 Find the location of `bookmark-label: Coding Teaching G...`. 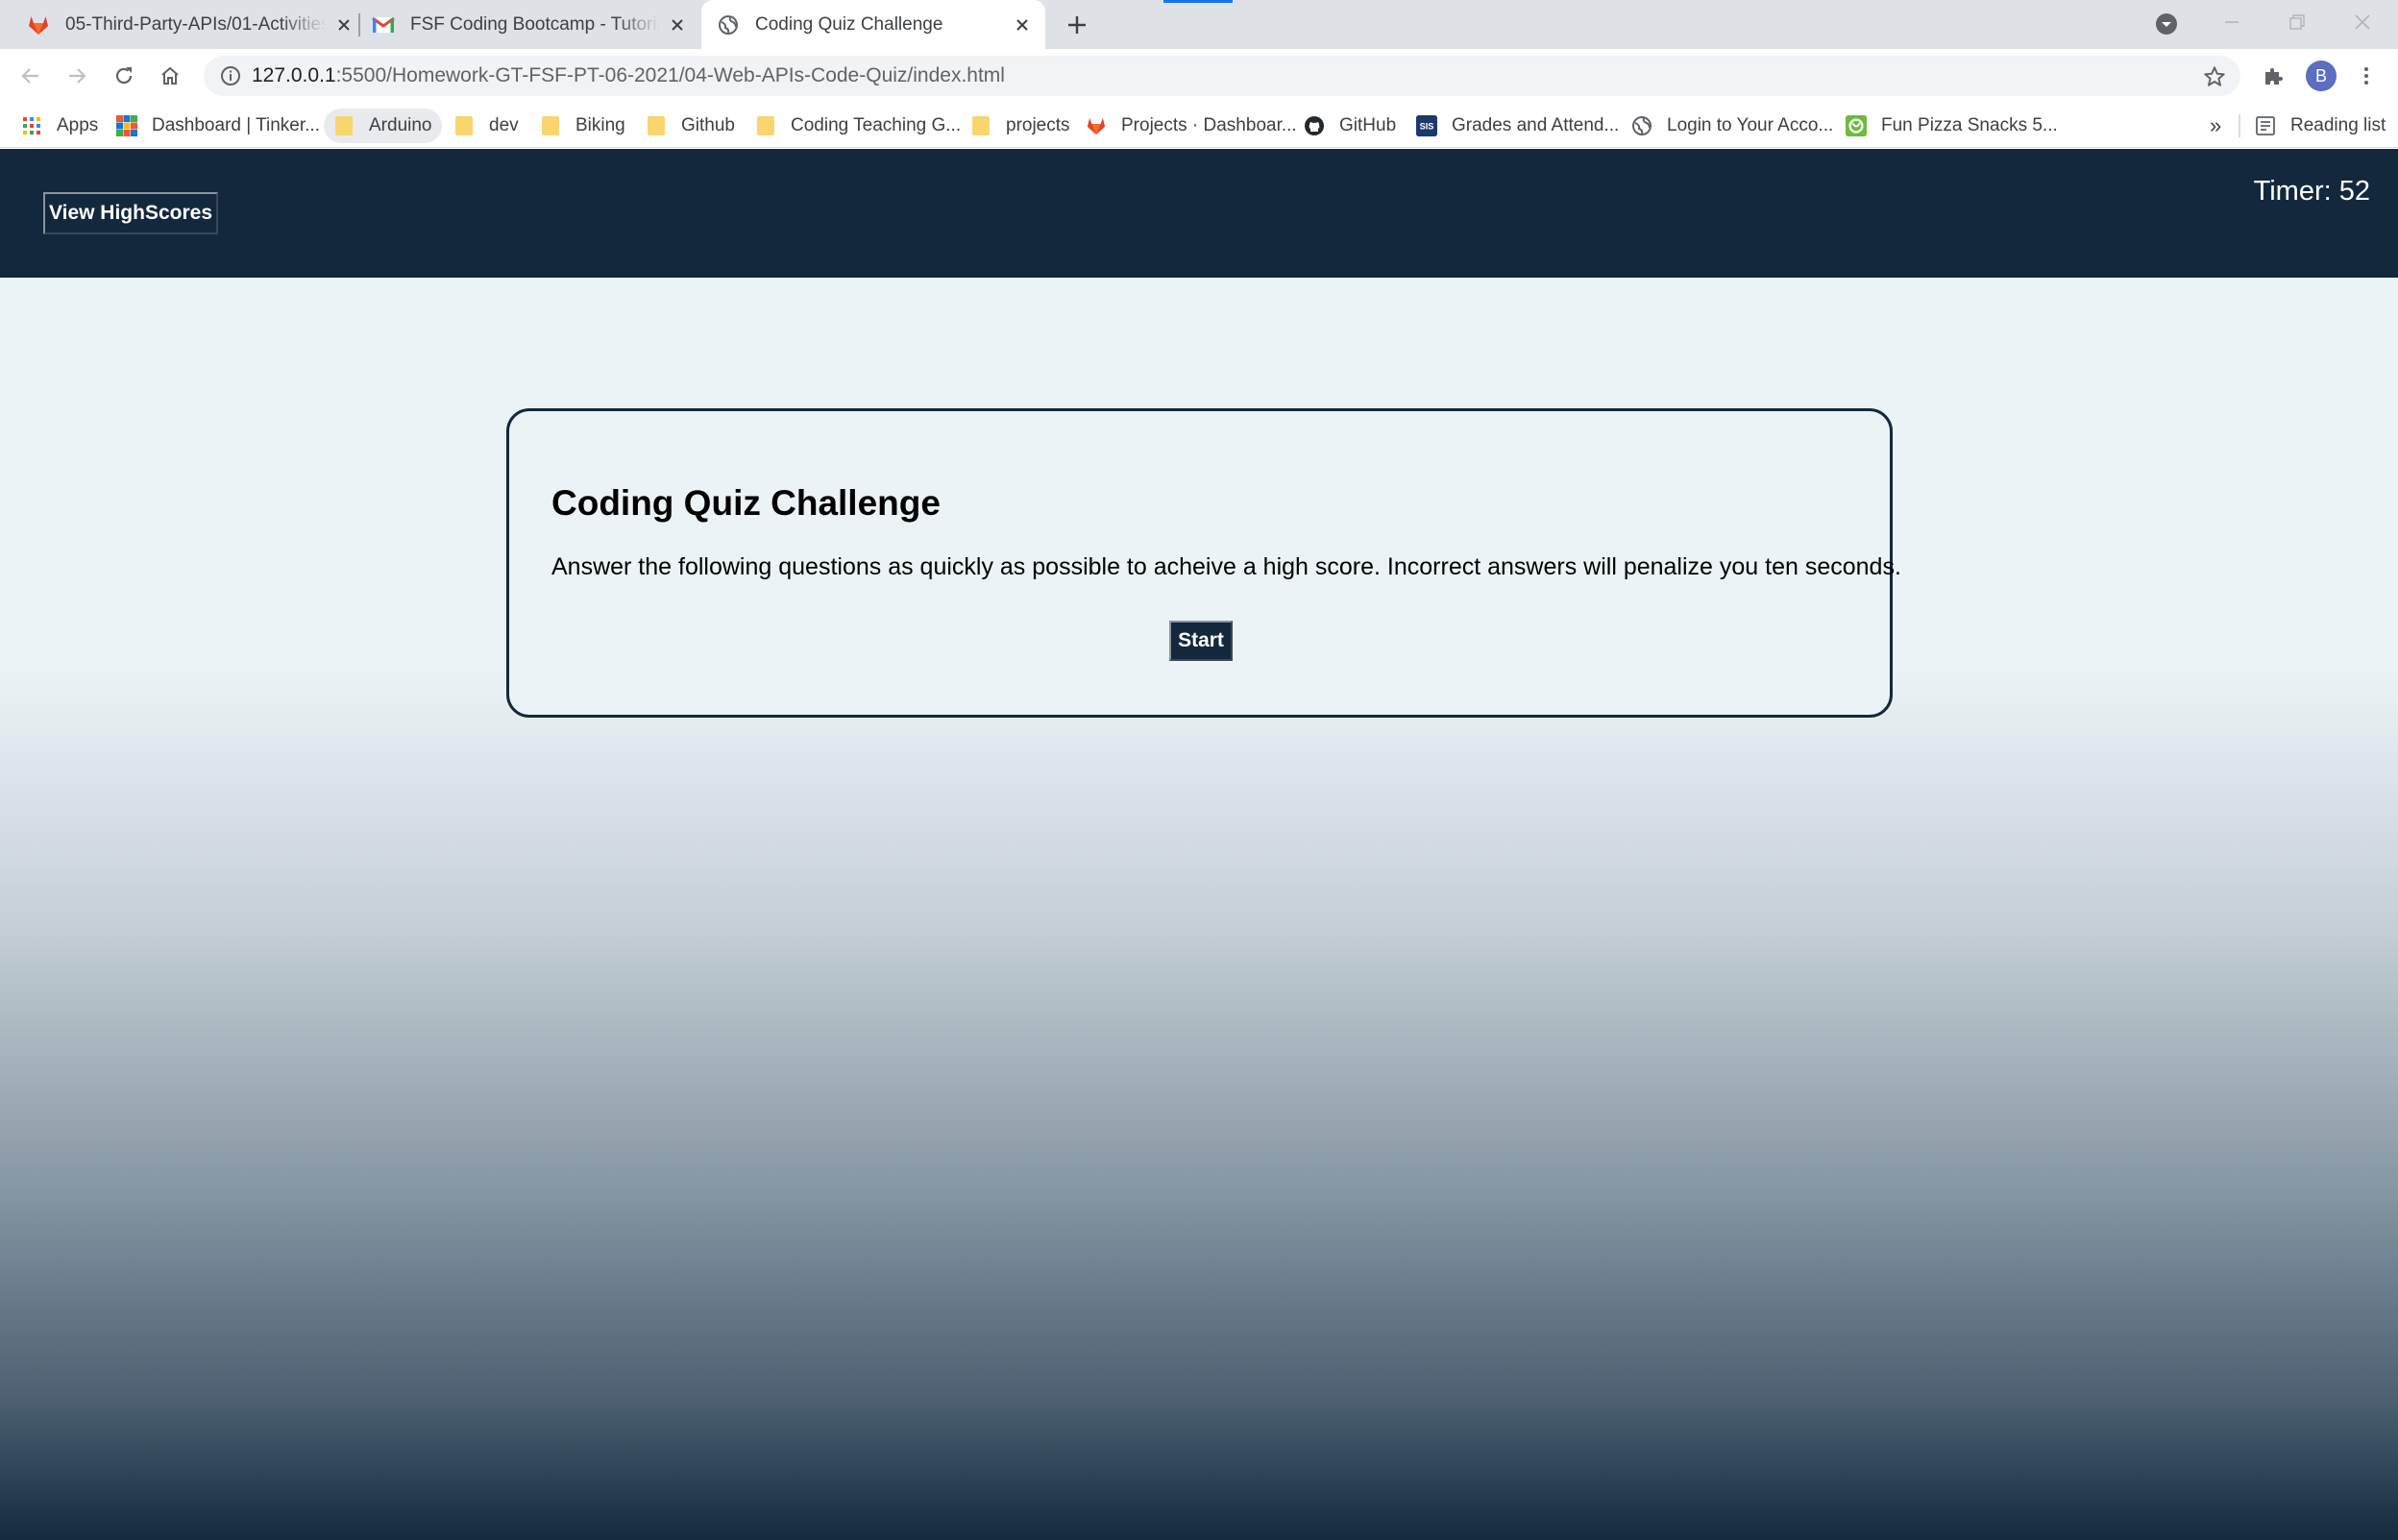

bookmark-label: Coding Teaching G... is located at coordinates (877, 125).